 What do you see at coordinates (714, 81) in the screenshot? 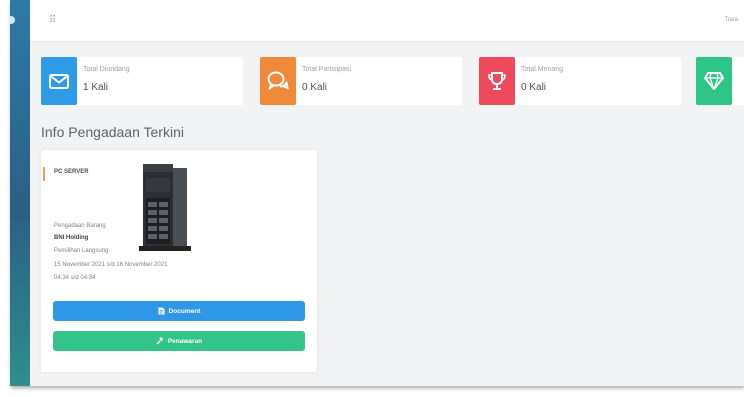
I see `diamond-icon` at bounding box center [714, 81].